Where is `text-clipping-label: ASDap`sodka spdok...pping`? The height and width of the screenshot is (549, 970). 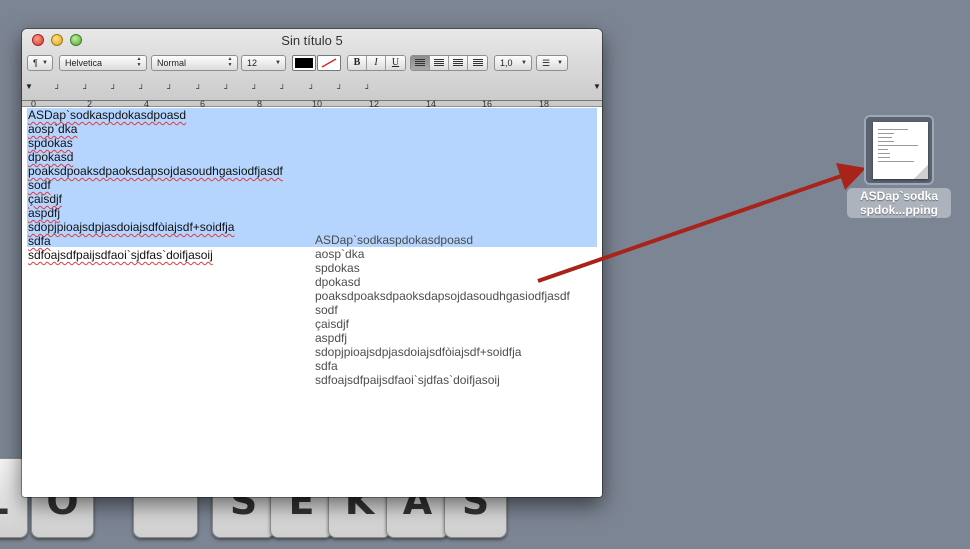 text-clipping-label: ASDap`sodka spdok...pping is located at coordinates (899, 203).